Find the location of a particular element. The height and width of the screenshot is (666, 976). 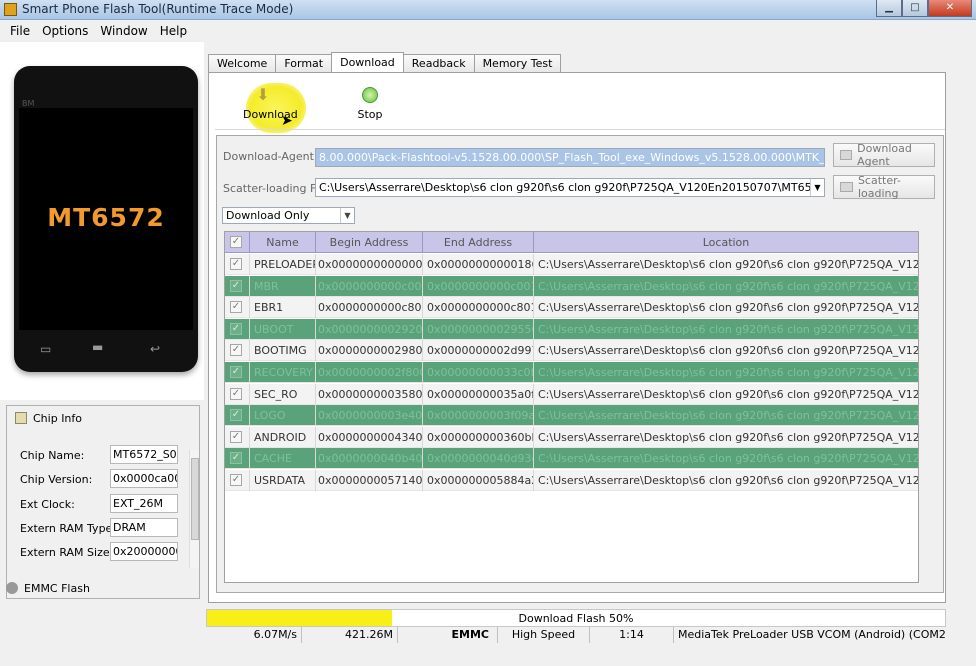

phone-keys: ▭ ▬ ↩ is located at coordinates (106, 348).